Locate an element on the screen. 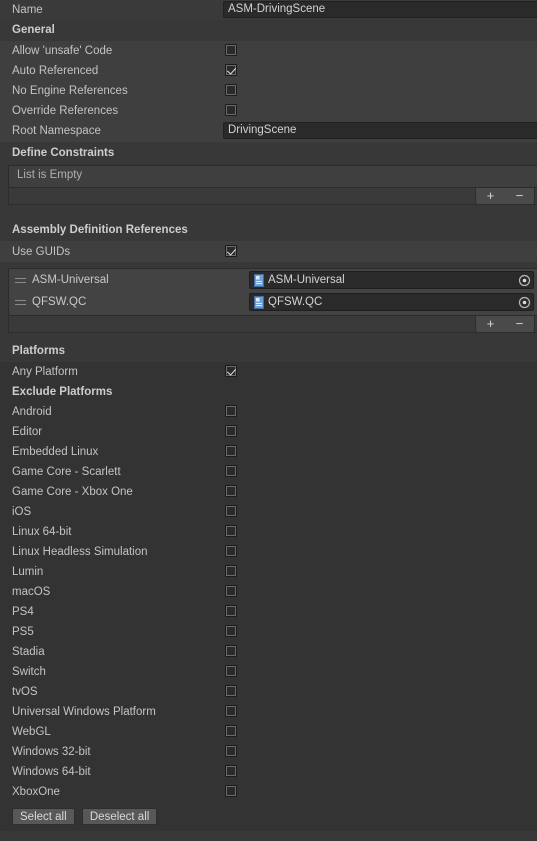 This screenshot has width=537, height=841. platform-label: Editor is located at coordinates (27, 432).